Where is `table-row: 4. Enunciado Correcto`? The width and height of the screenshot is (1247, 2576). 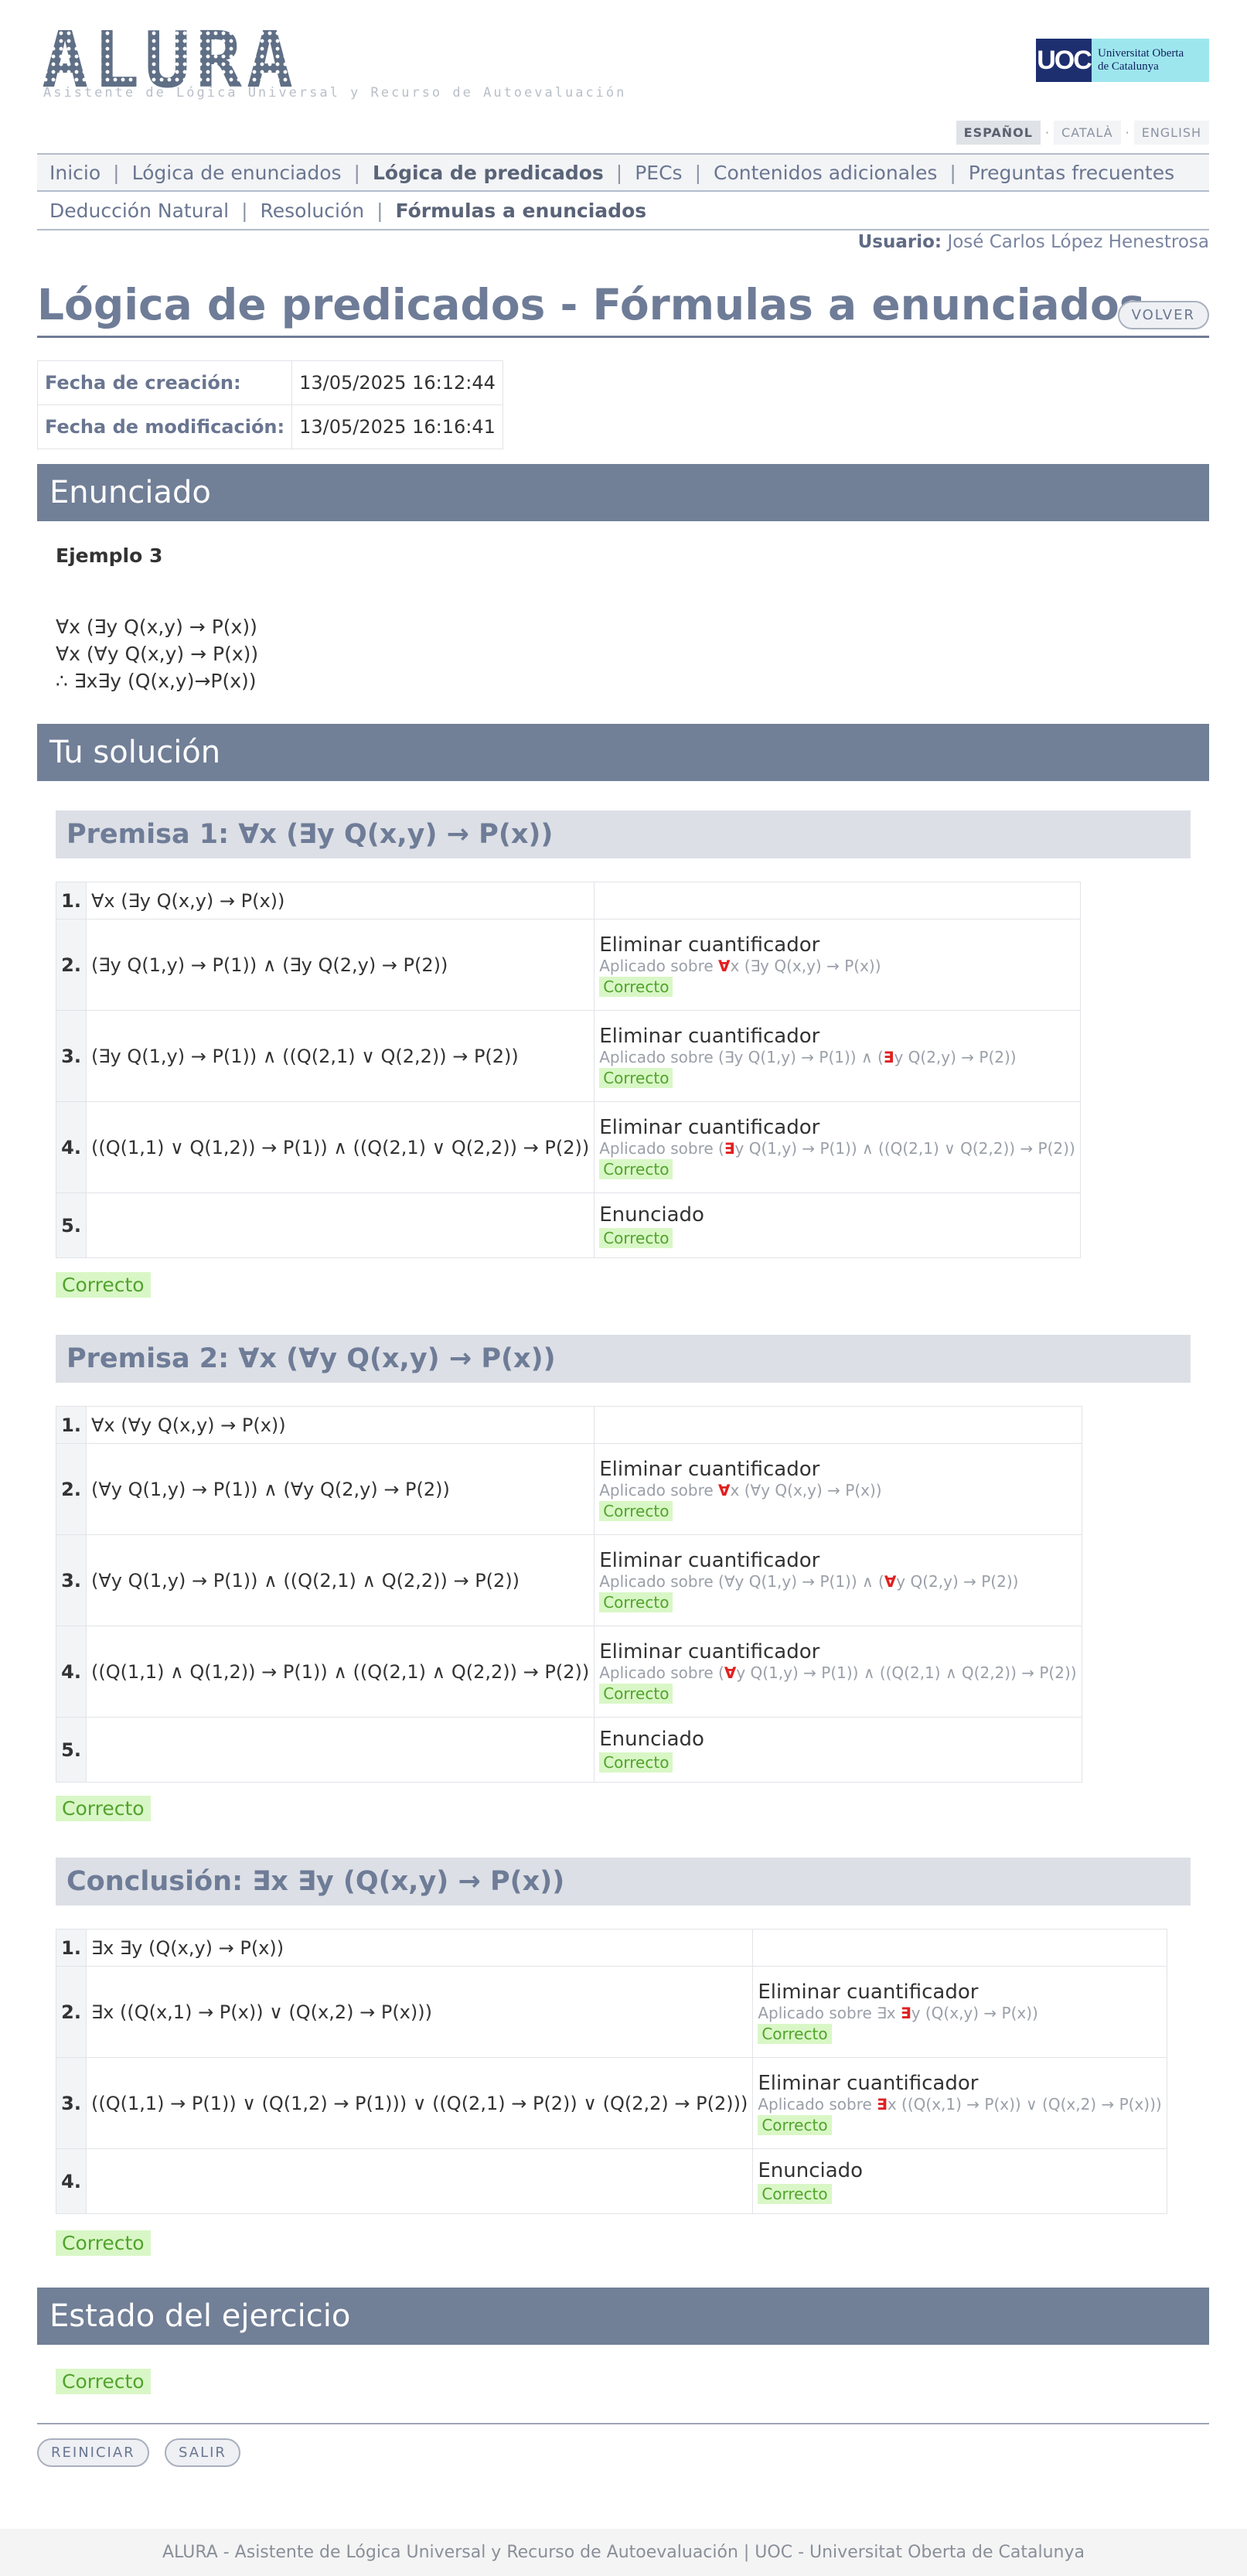 table-row: 4. Enunciado Correcto is located at coordinates (611, 2181).